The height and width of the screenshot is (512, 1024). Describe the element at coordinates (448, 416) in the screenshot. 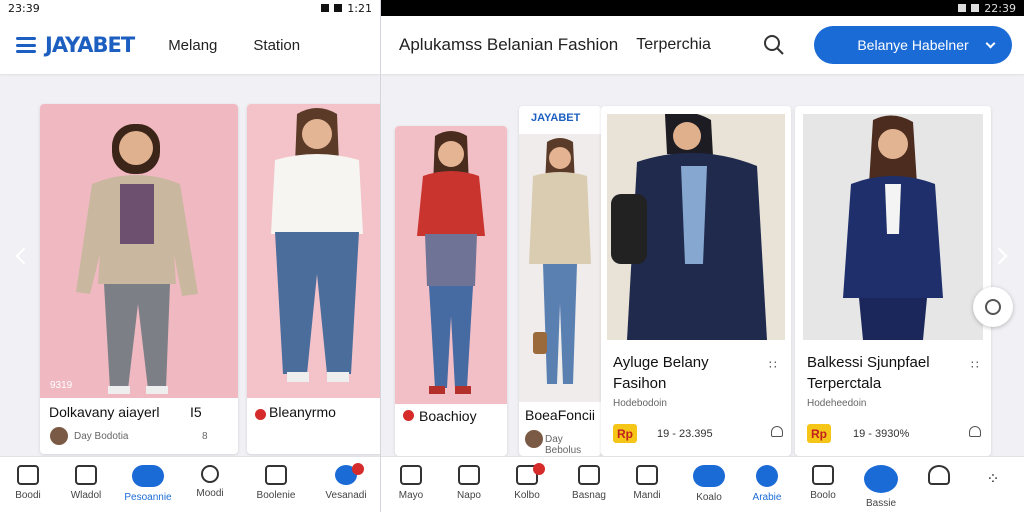

I see `product-title: Boachioy` at that location.